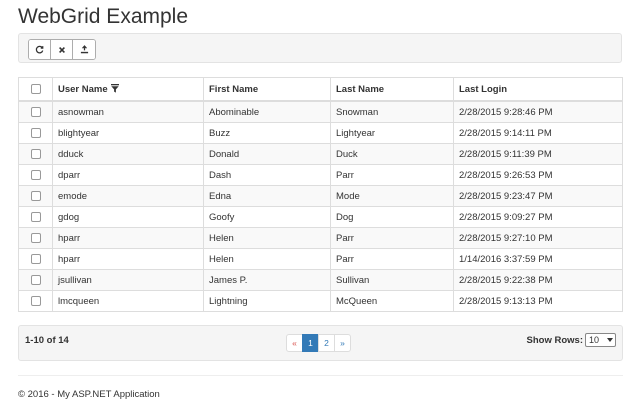  Describe the element at coordinates (537, 175) in the screenshot. I see `cell-last-login: 2/28/2015 9:26:53 PM` at that location.